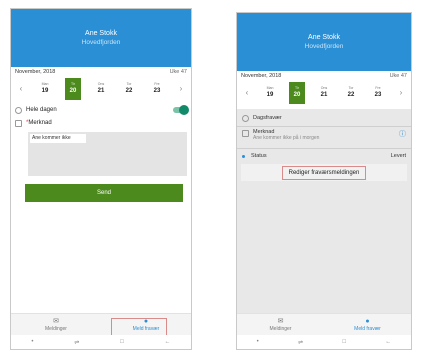 This screenshot has width=426, height=356. I want to click on status-dot-icon, so click(243, 156).